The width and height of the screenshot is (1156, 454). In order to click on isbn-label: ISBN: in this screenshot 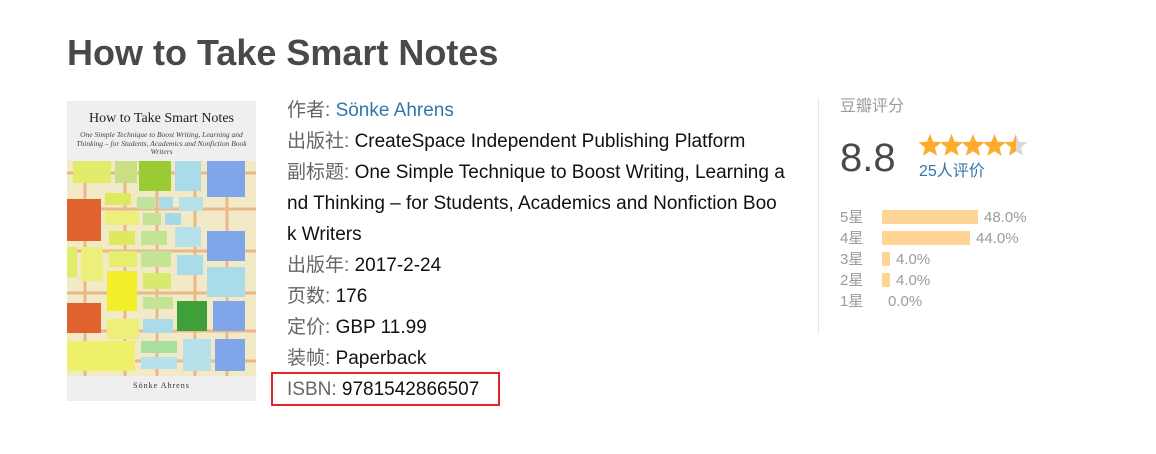, I will do `click(312, 389)`.